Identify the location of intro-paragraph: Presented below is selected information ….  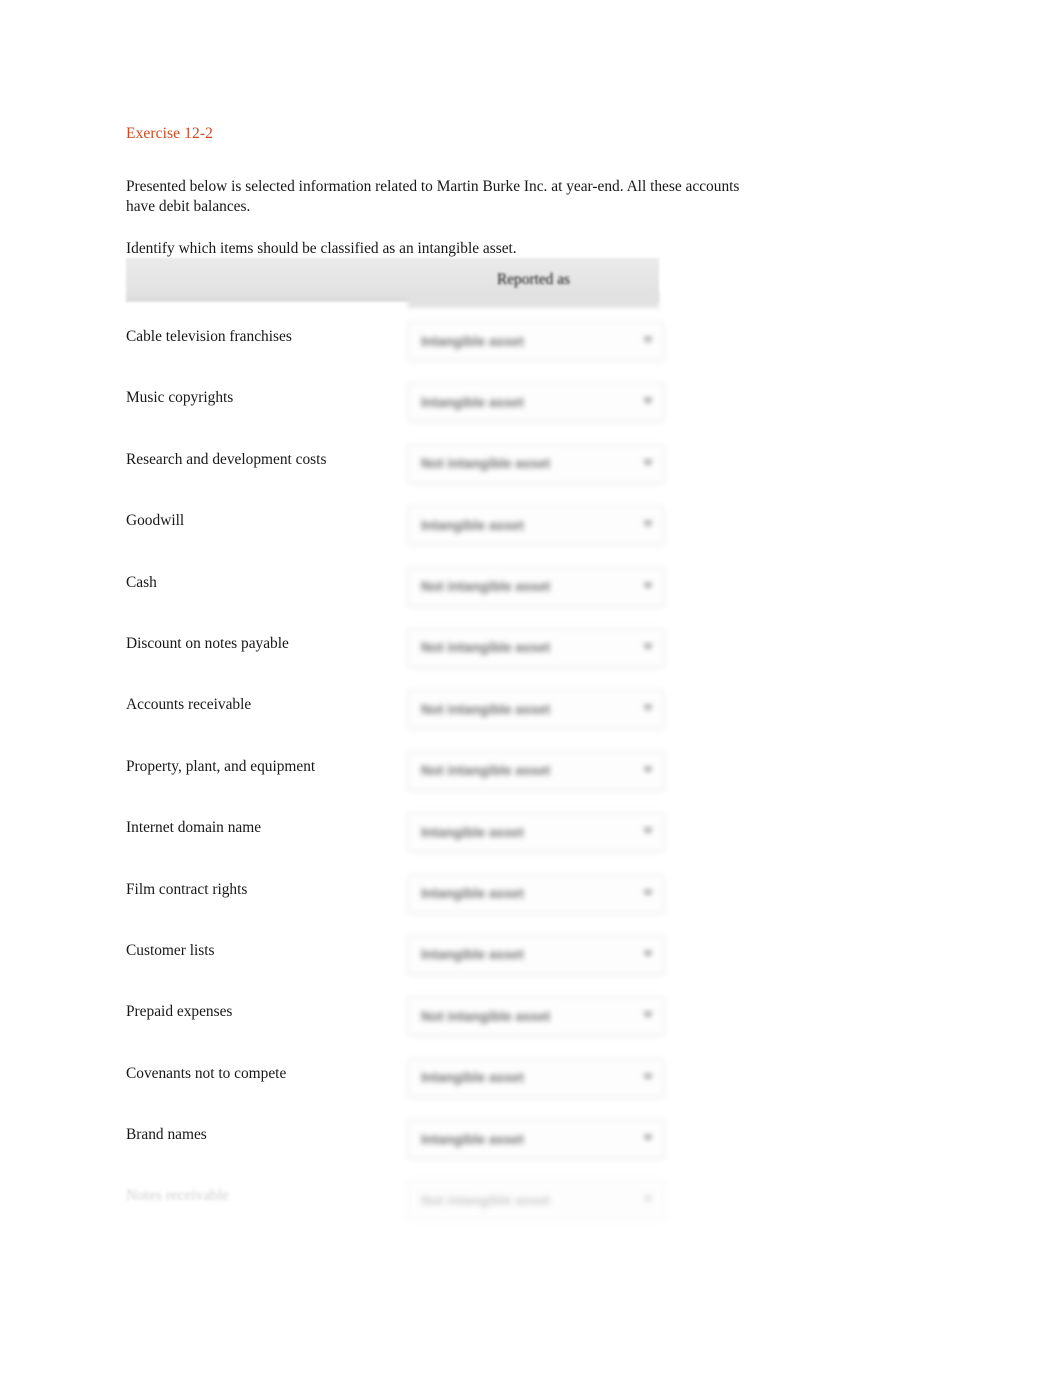
(433, 197).